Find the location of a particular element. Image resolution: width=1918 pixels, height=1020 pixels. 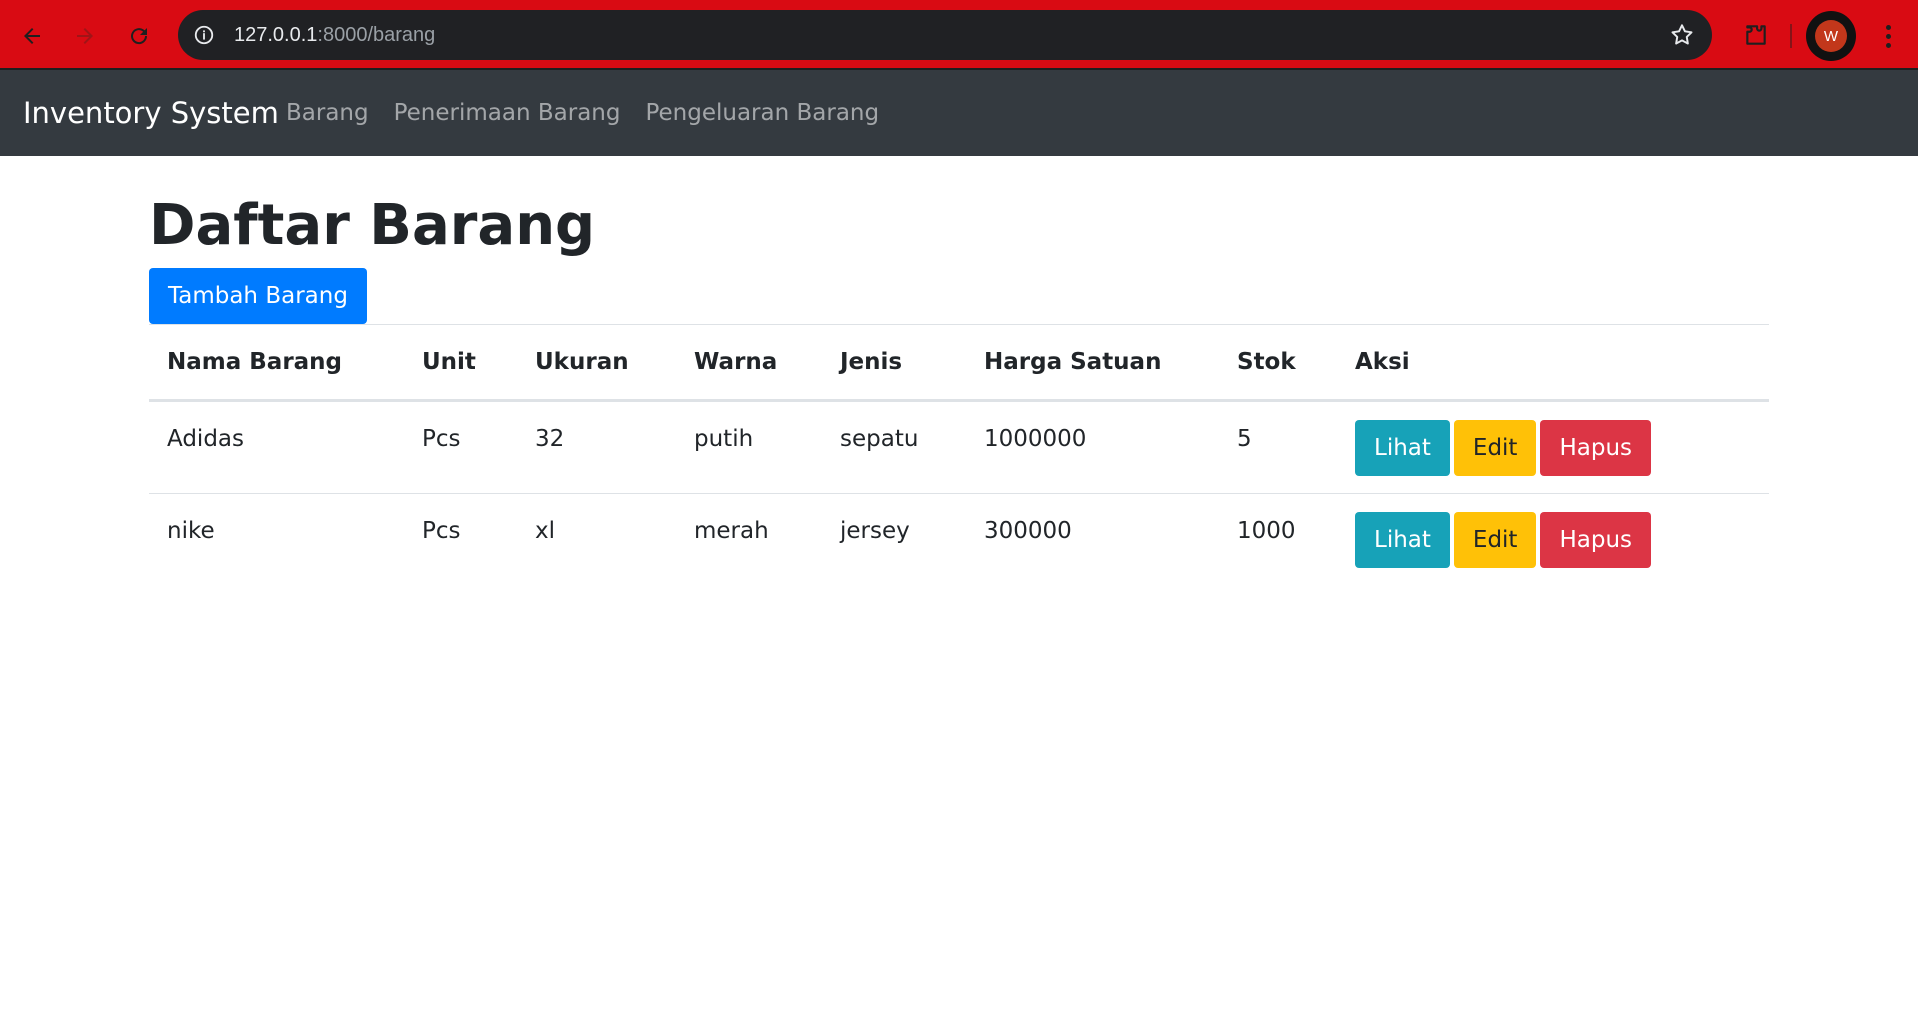

back-arrow-icon is located at coordinates (32, 36).